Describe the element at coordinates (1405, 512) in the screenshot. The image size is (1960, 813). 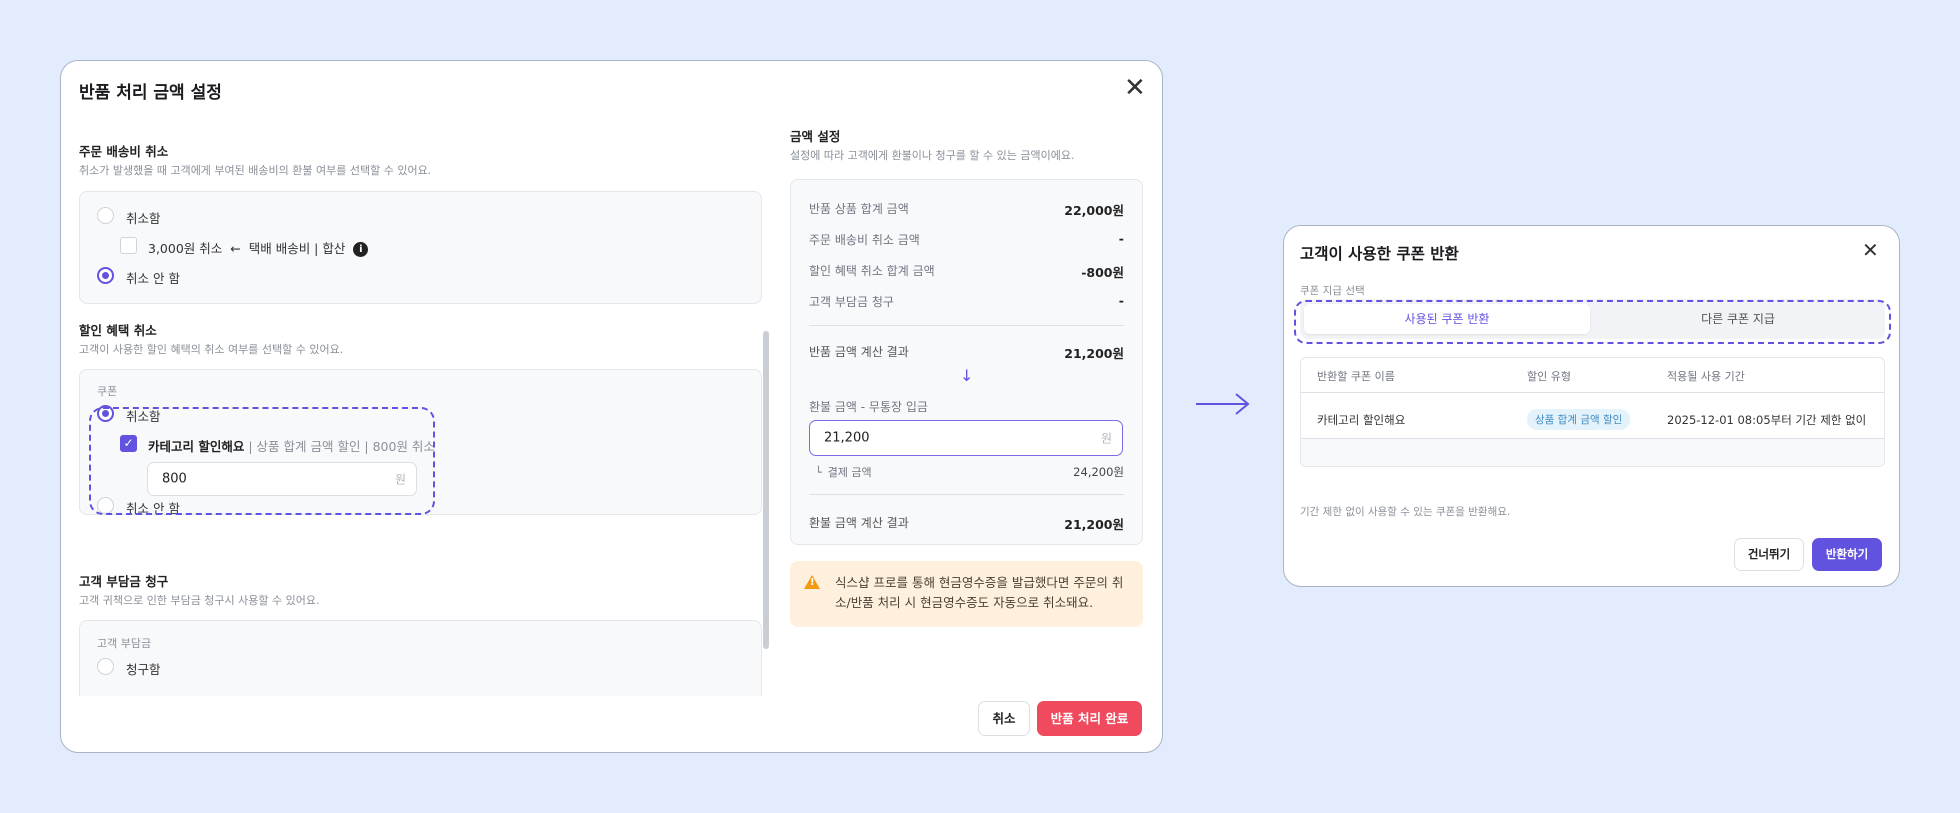
I see `coupon-footnote: 기간 제한 없이 사용할 수 있는 쿠폰을 반환해요.` at that location.